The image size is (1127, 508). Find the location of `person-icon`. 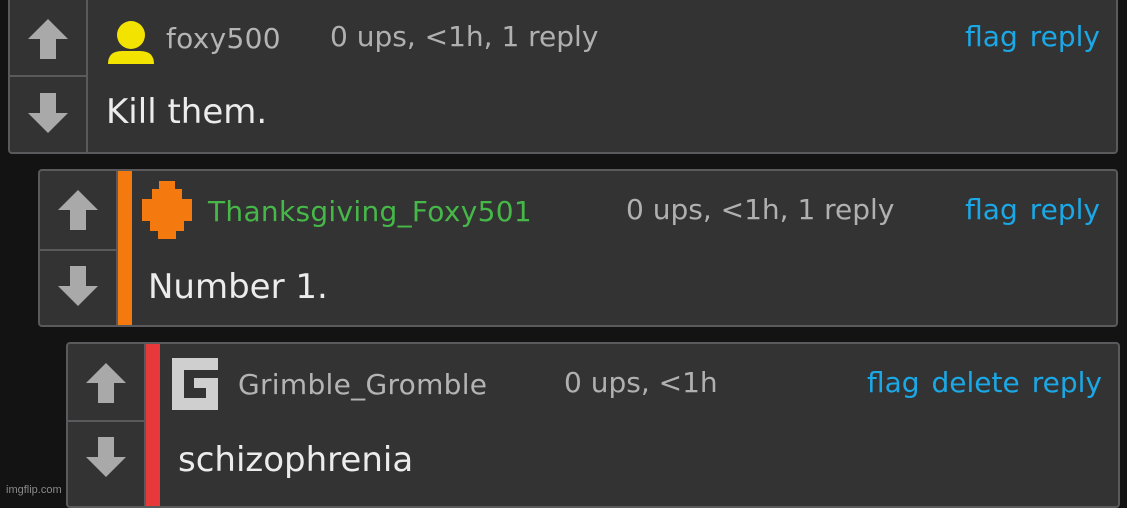

person-icon is located at coordinates (131, 42).